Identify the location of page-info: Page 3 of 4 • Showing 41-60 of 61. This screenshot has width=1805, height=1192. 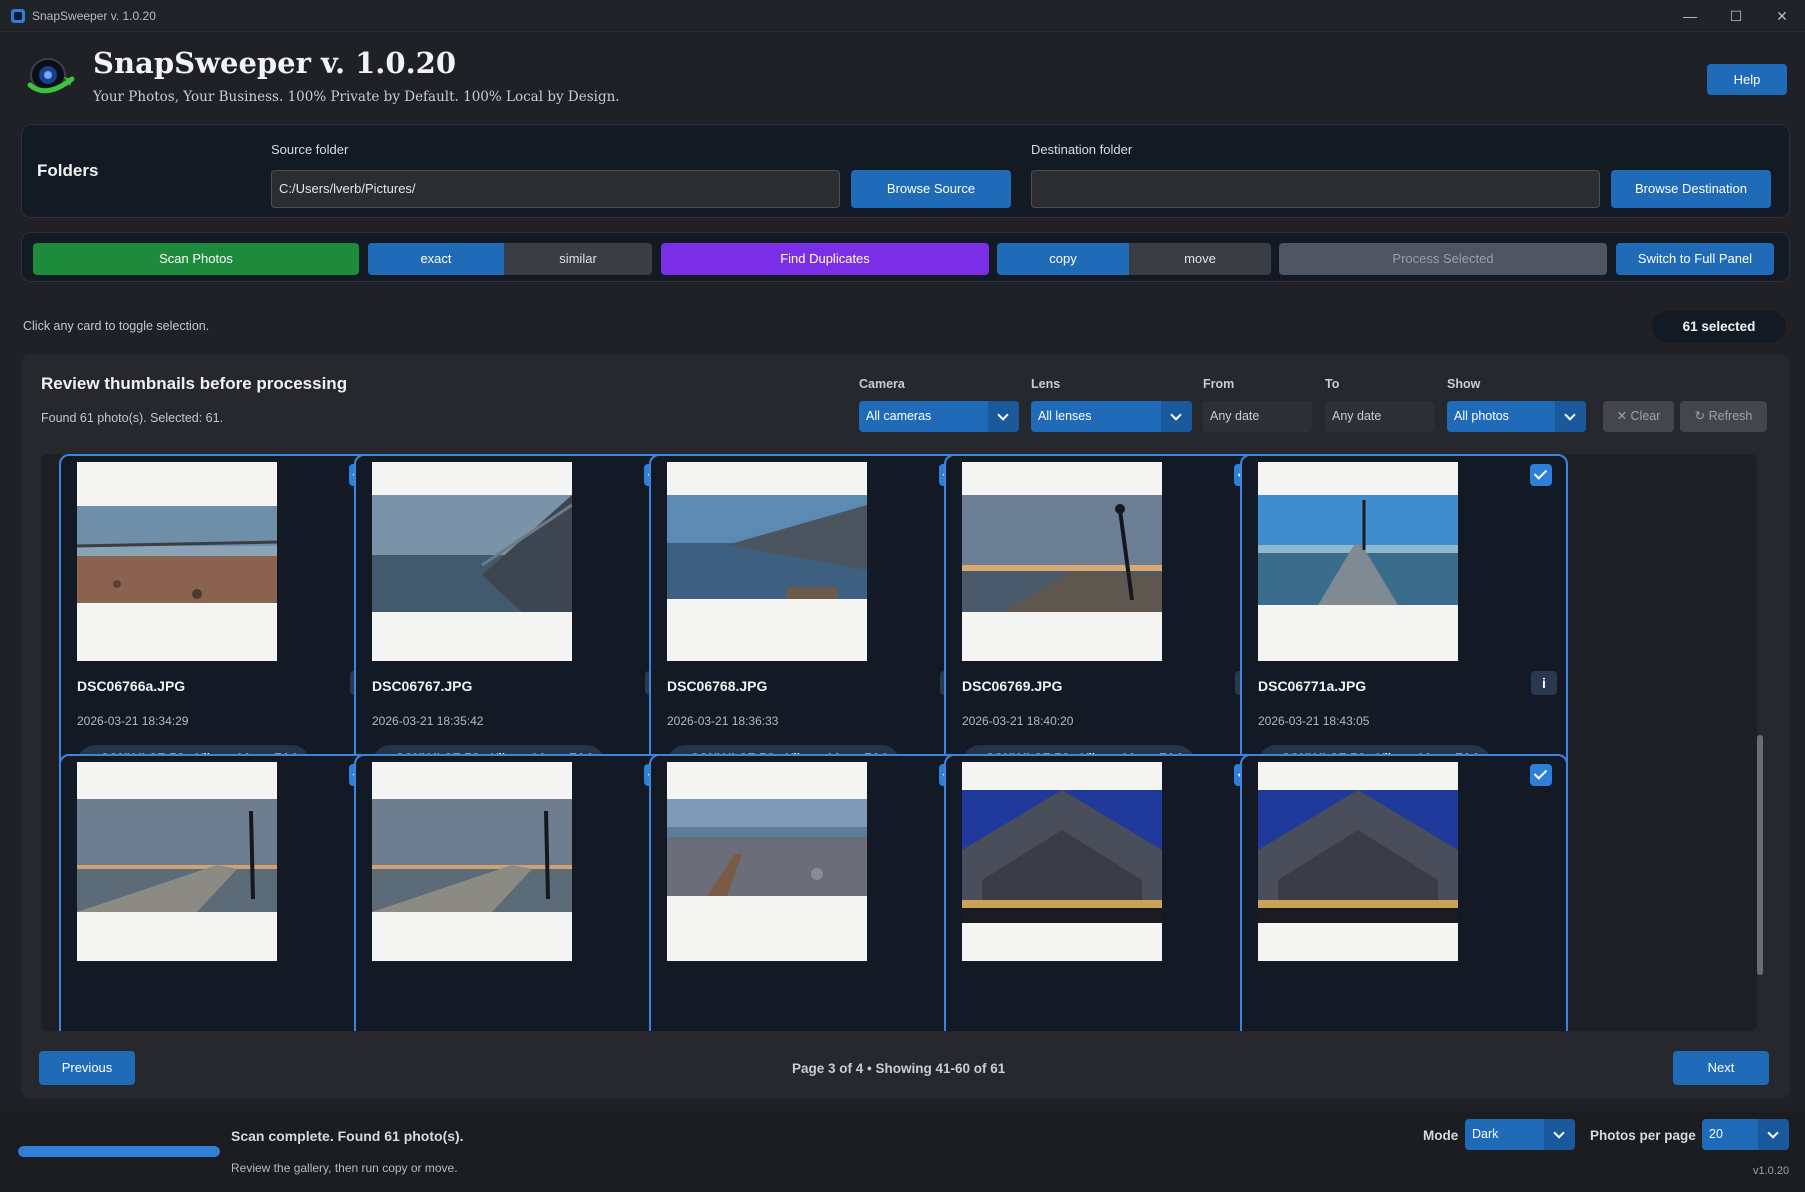
(899, 1068).